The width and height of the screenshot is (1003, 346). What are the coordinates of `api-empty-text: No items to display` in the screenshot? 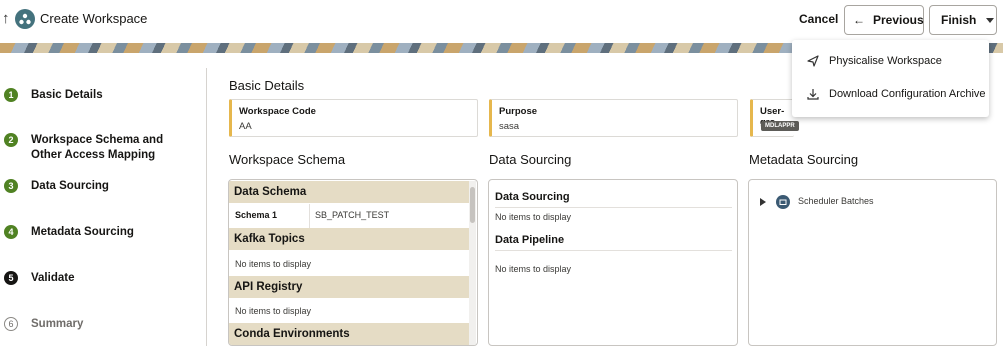 It's located at (273, 311).